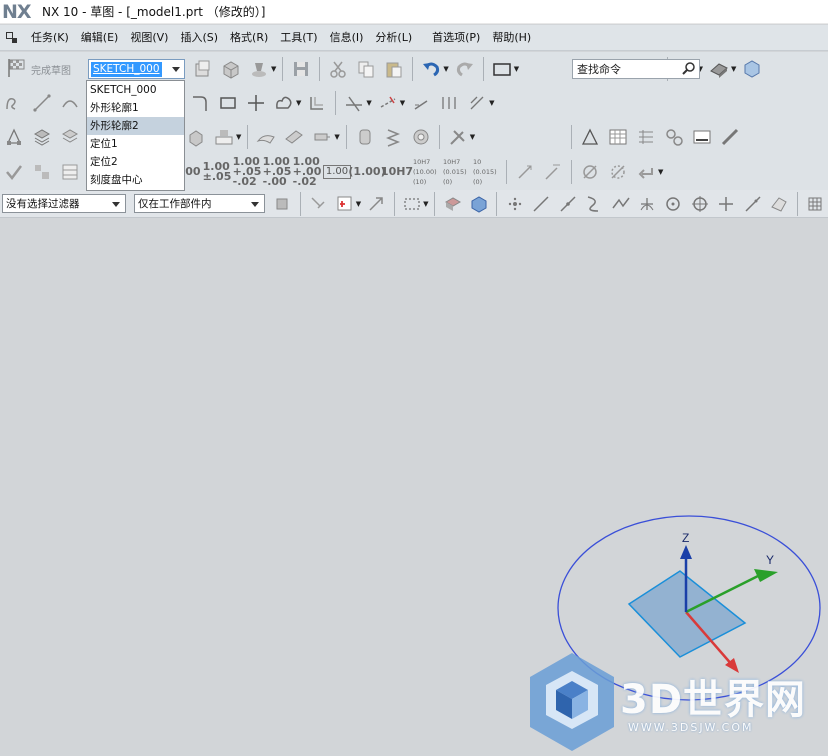  I want to click on sketch-option: SKETCH_000, so click(135, 90).